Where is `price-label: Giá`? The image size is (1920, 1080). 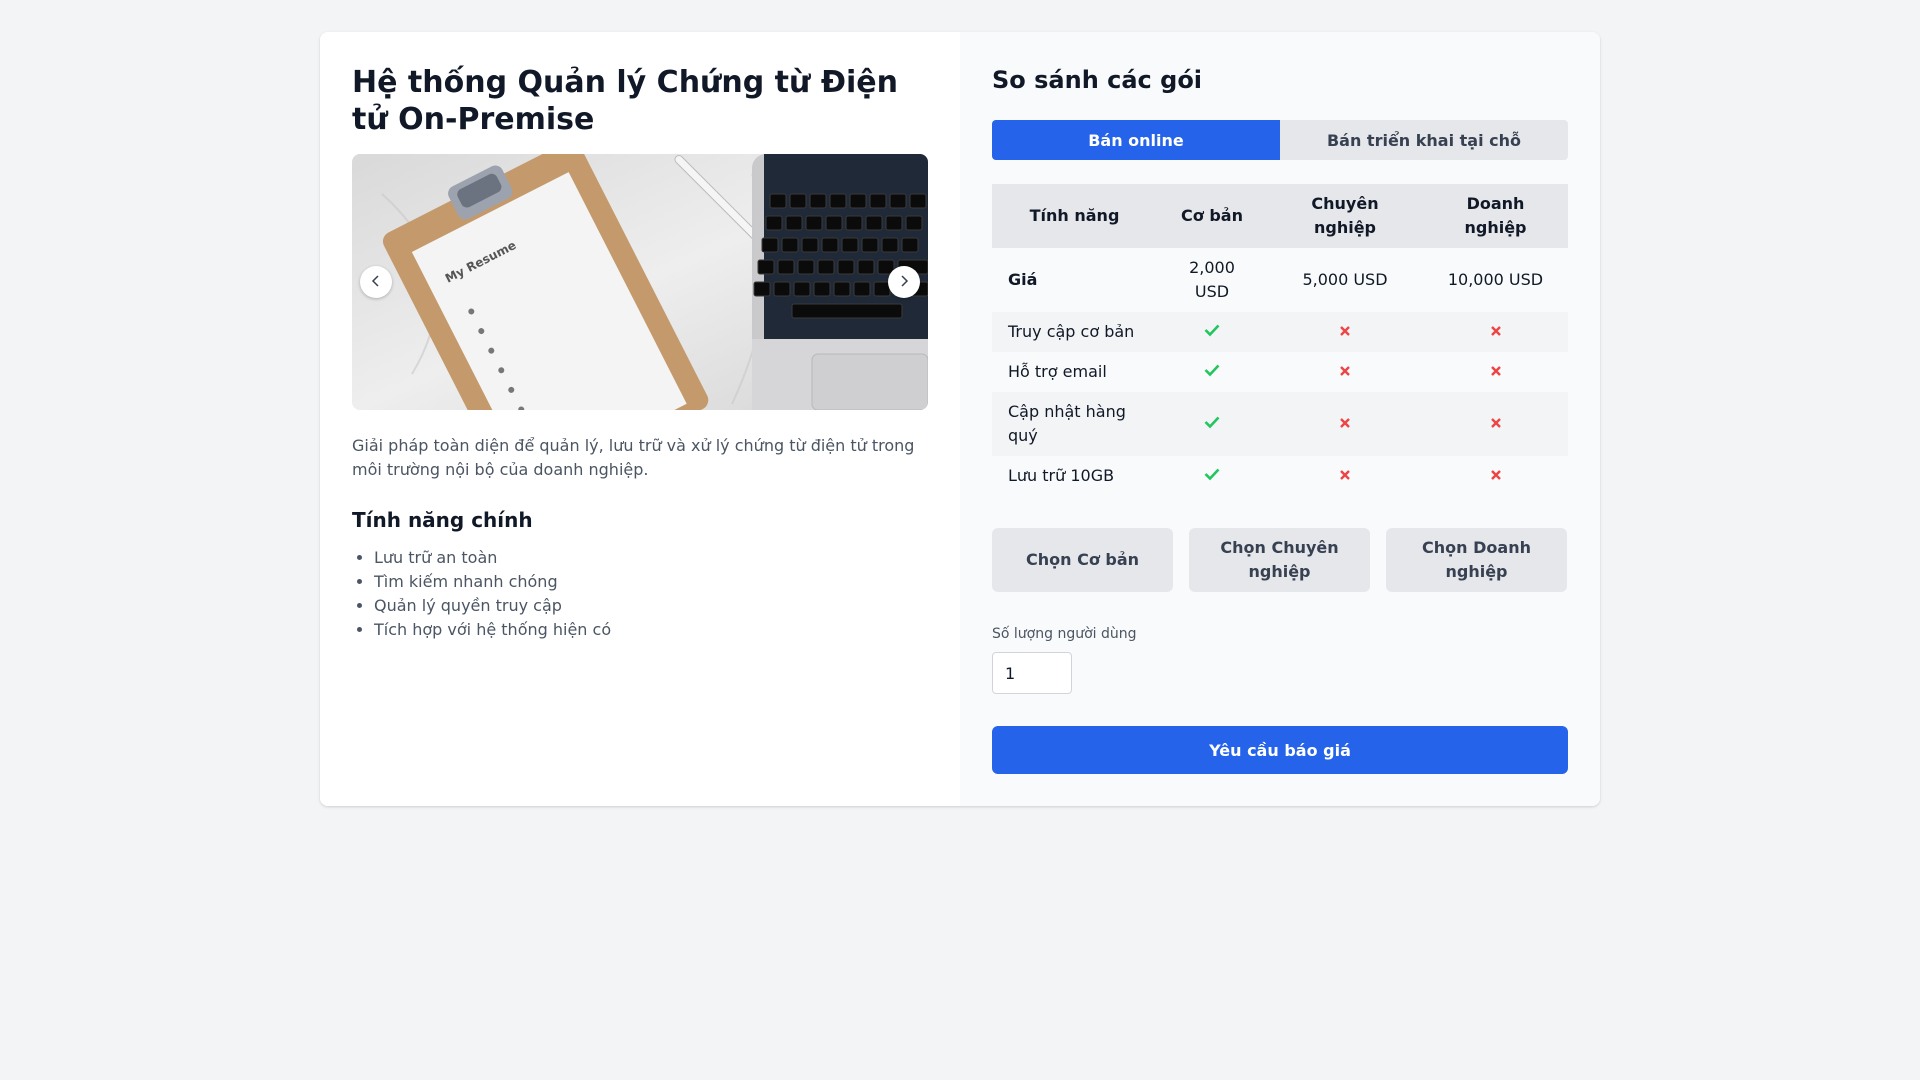 price-label: Giá is located at coordinates (1074, 280).